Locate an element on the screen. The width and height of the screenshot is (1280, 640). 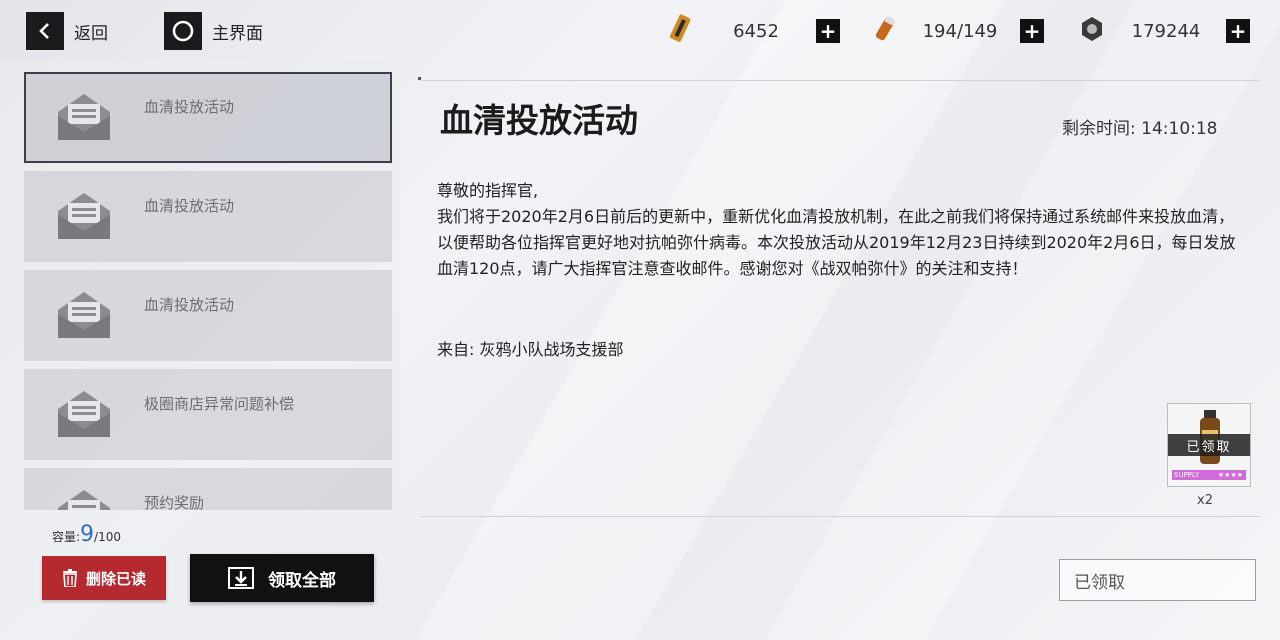
mail-title: 血清投放活动 is located at coordinates (539, 120).